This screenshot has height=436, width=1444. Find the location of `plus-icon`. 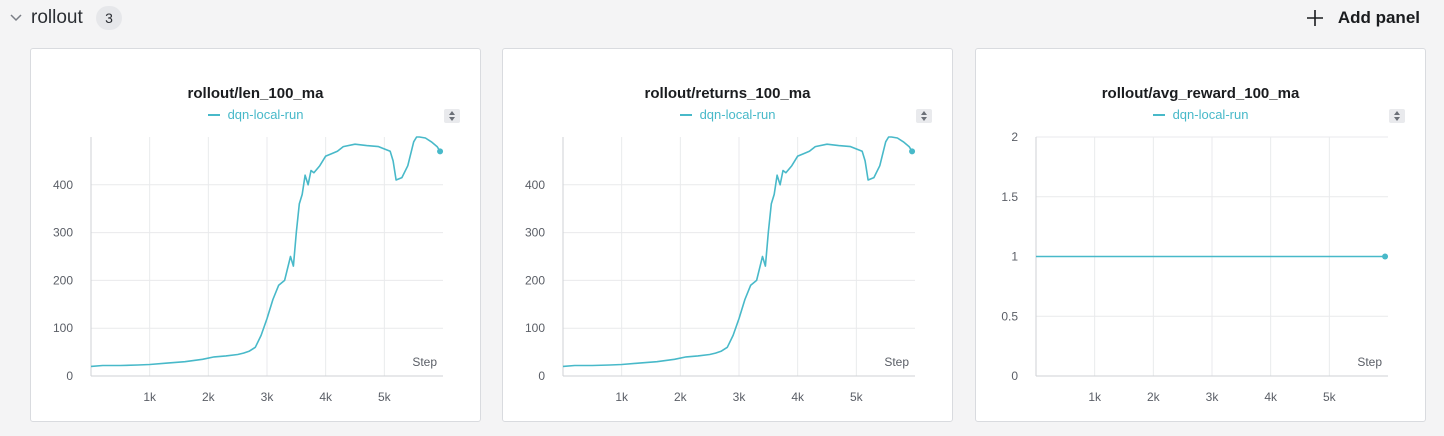

plus-icon is located at coordinates (1314, 18).